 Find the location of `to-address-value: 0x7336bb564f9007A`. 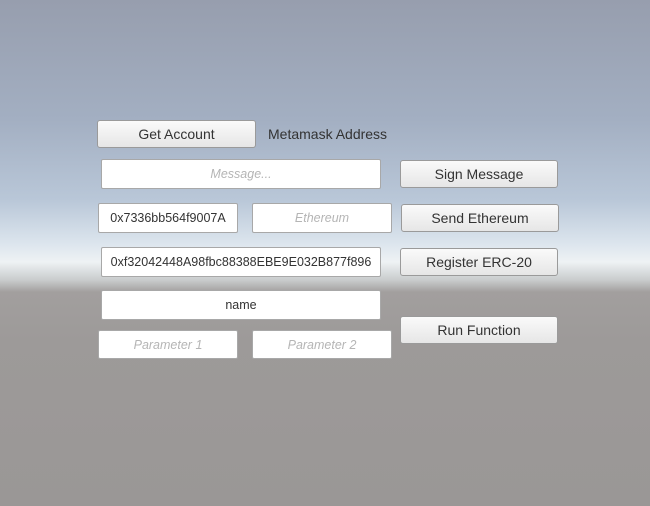

to-address-value: 0x7336bb564f9007A is located at coordinates (168, 218).